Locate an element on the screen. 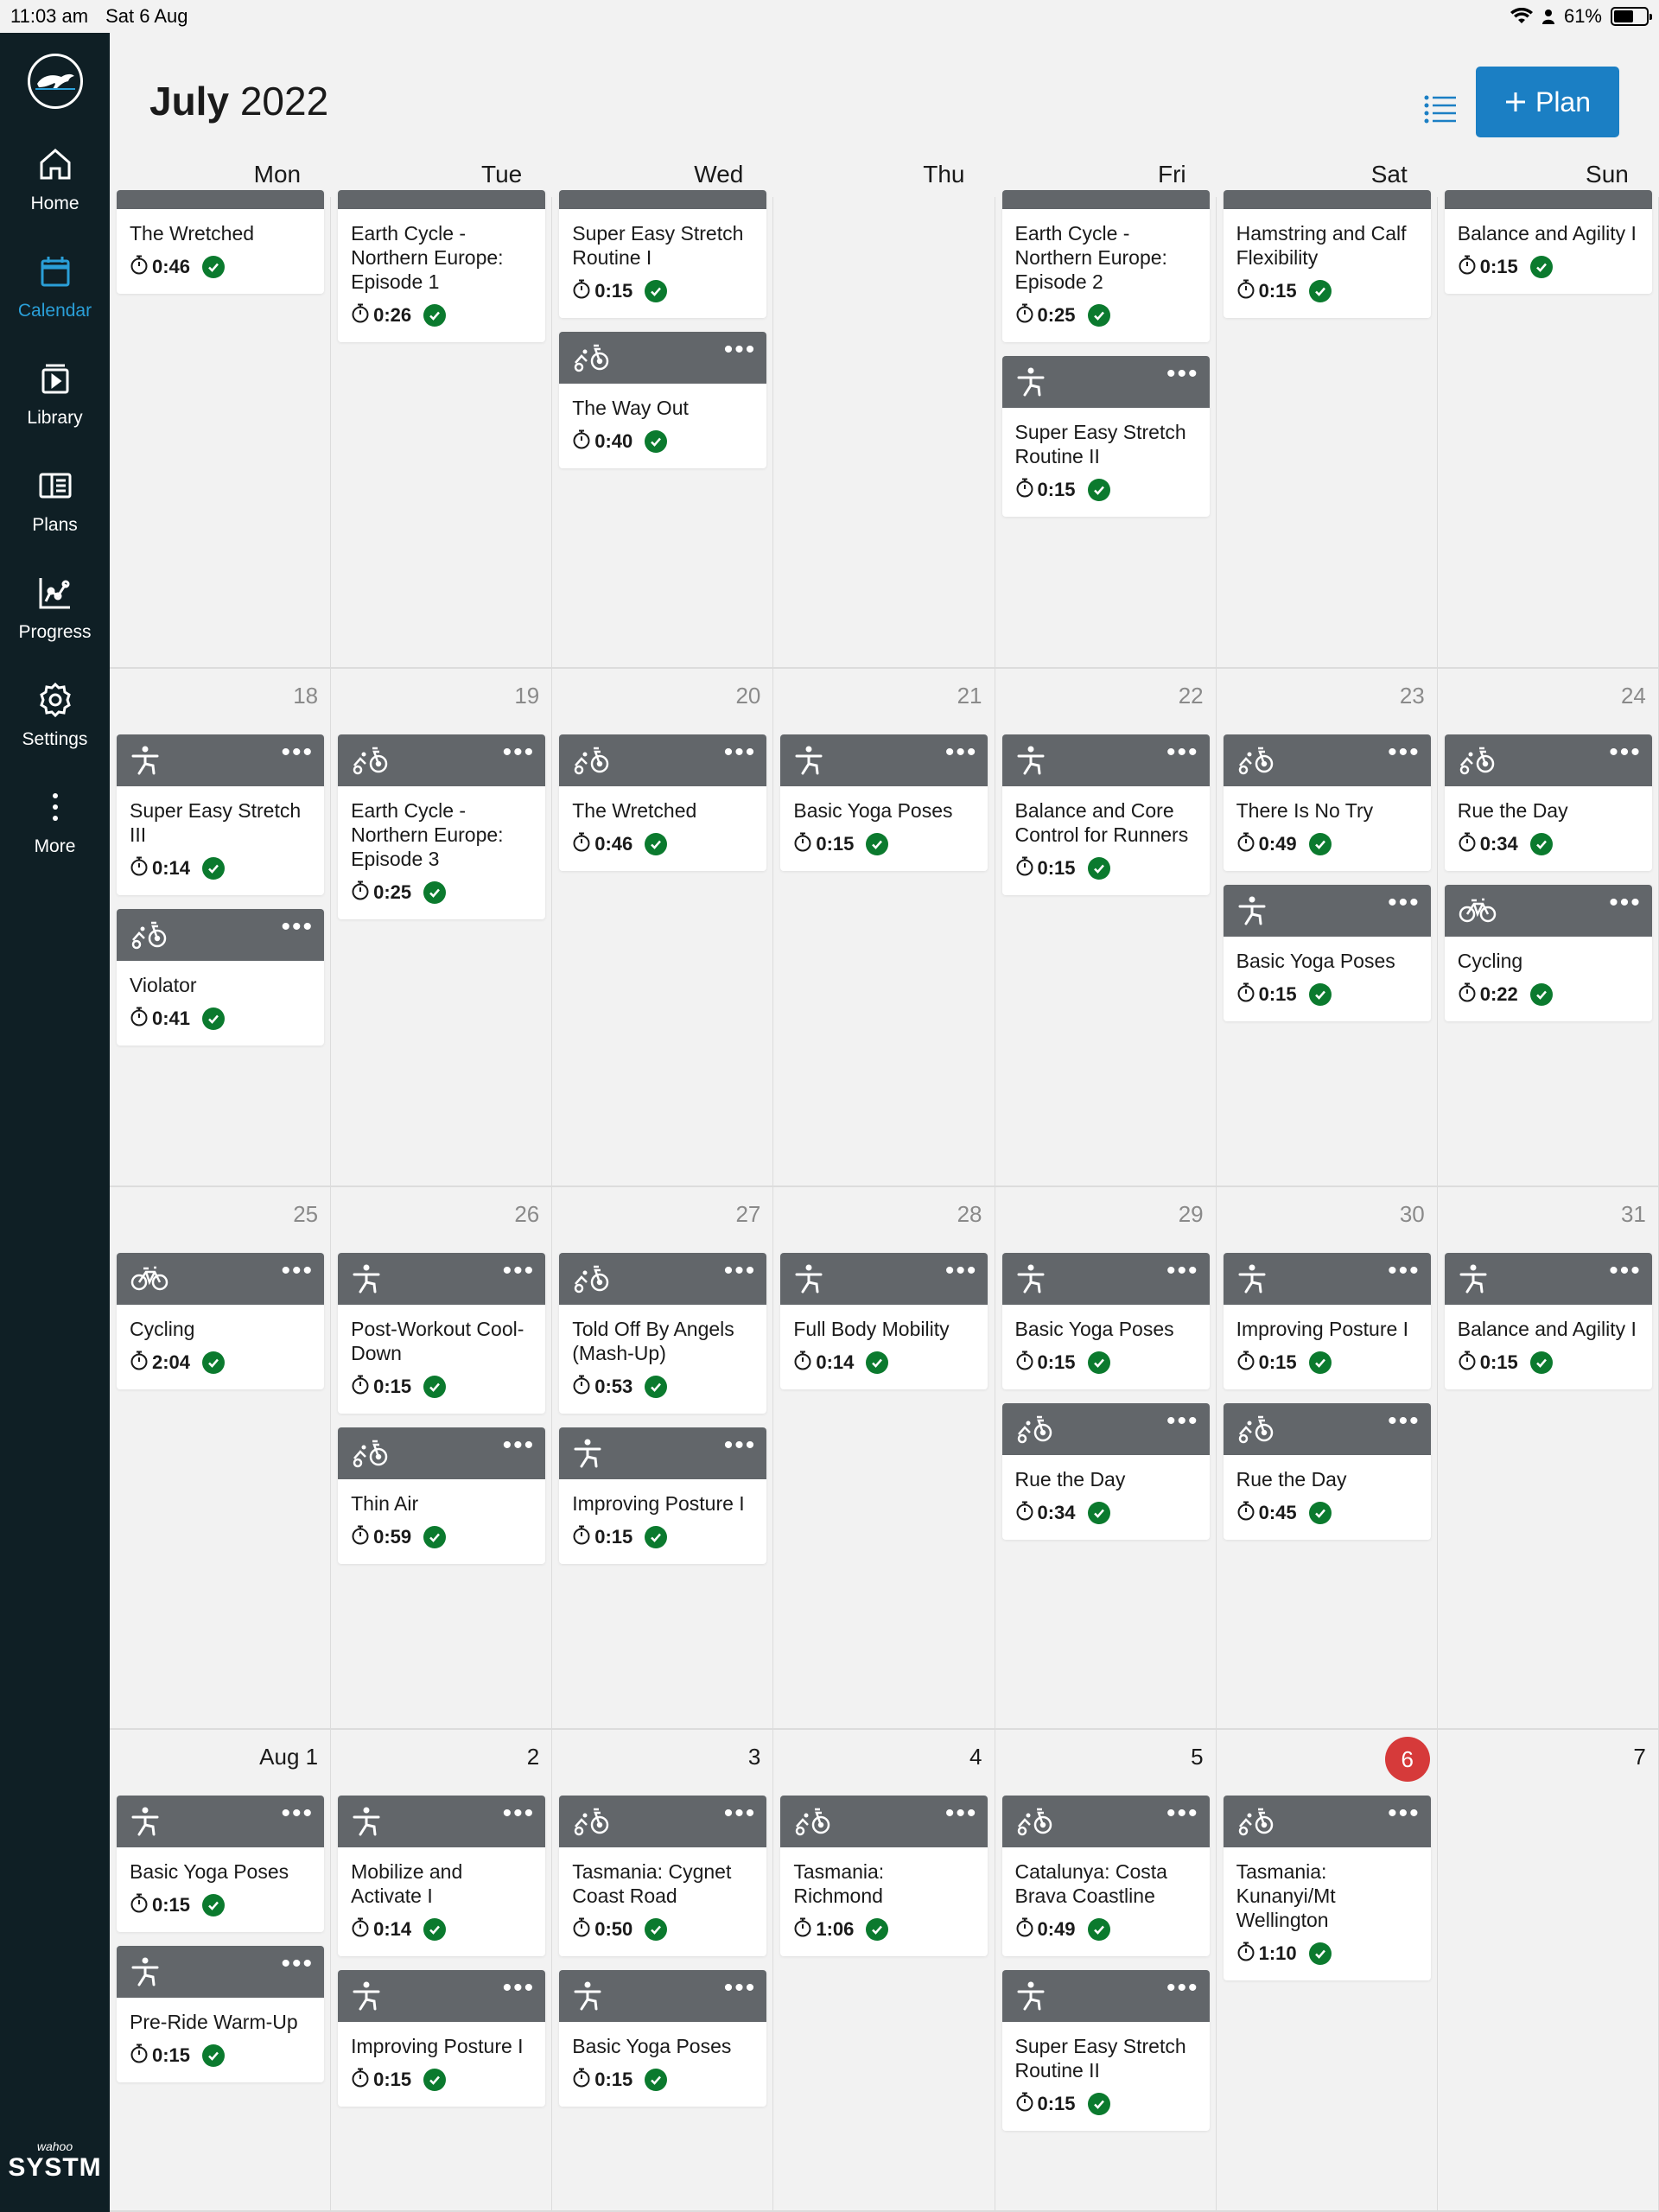 The image size is (1659, 2212). workout-card: ••• Told Off By Angels (Mash-Up) 0:53 is located at coordinates (663, 1333).